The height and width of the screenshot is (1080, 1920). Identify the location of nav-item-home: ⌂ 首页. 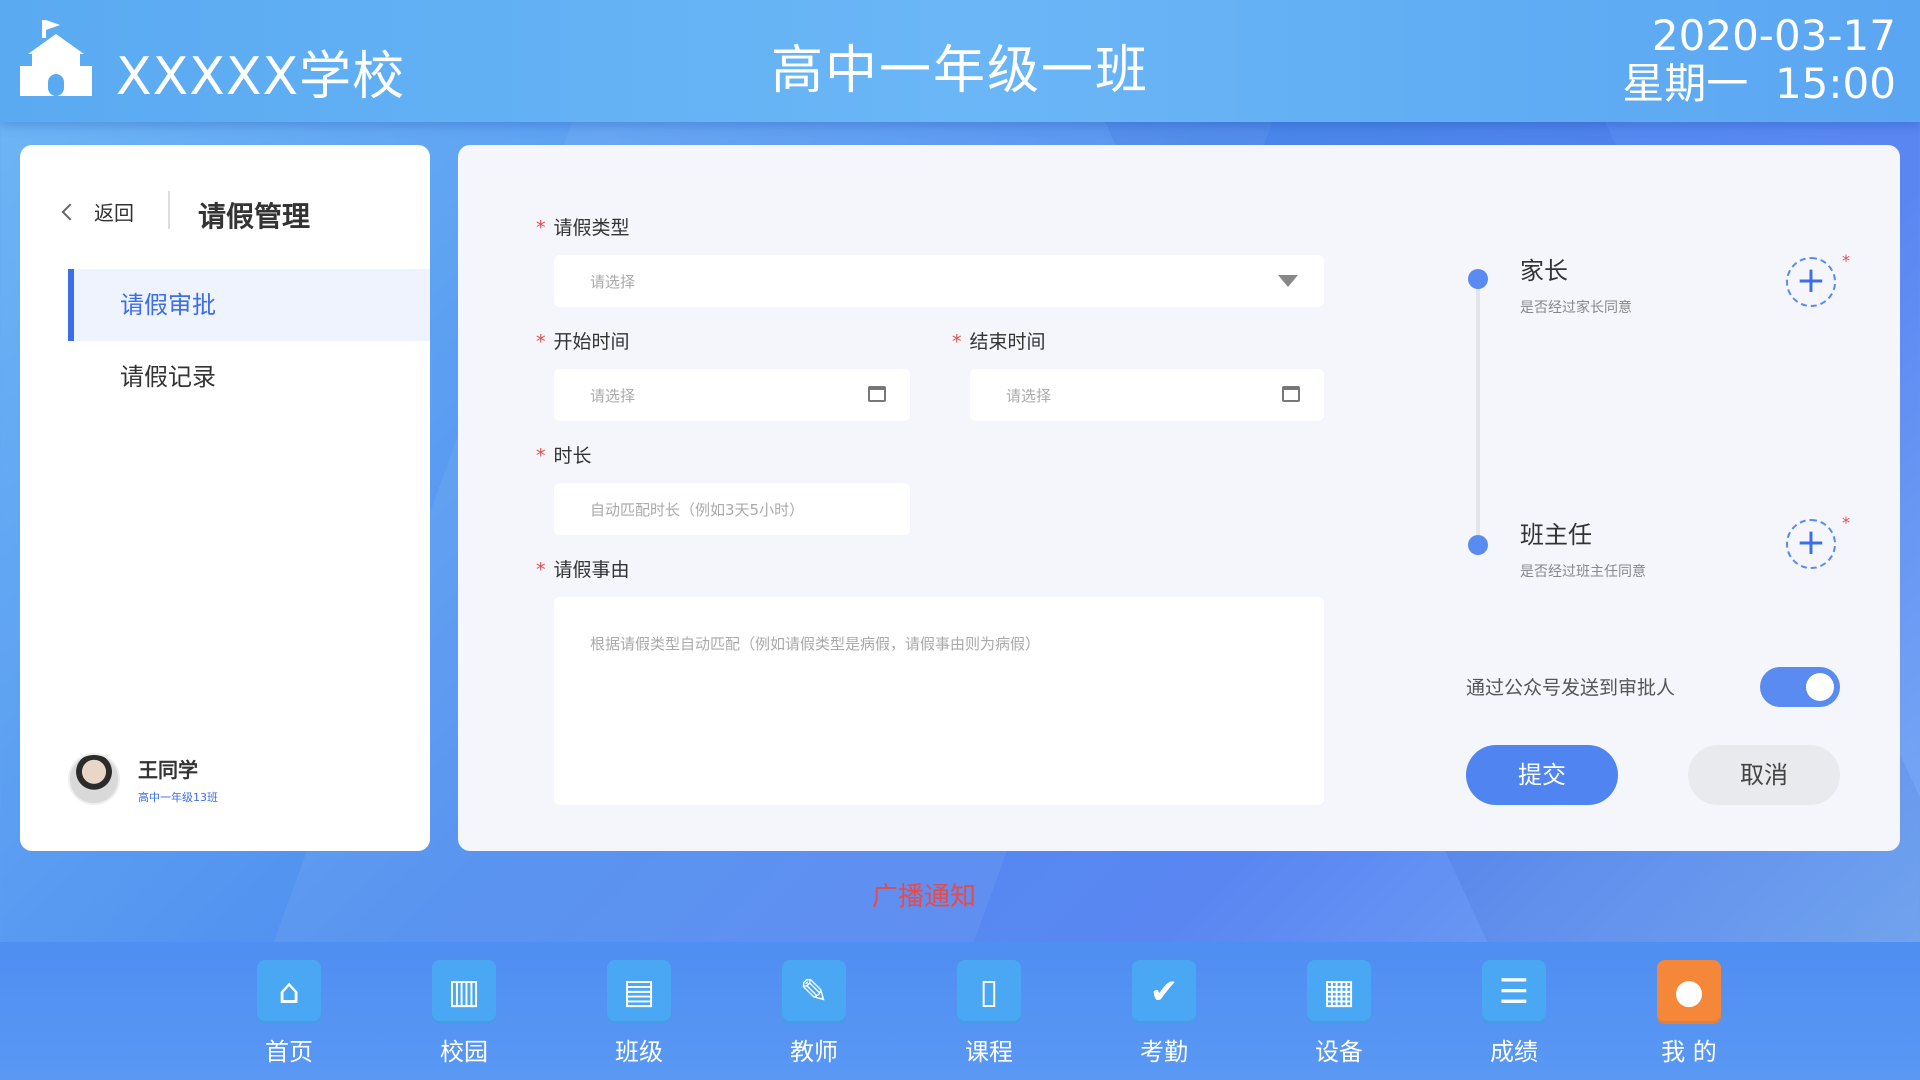
(289, 1013).